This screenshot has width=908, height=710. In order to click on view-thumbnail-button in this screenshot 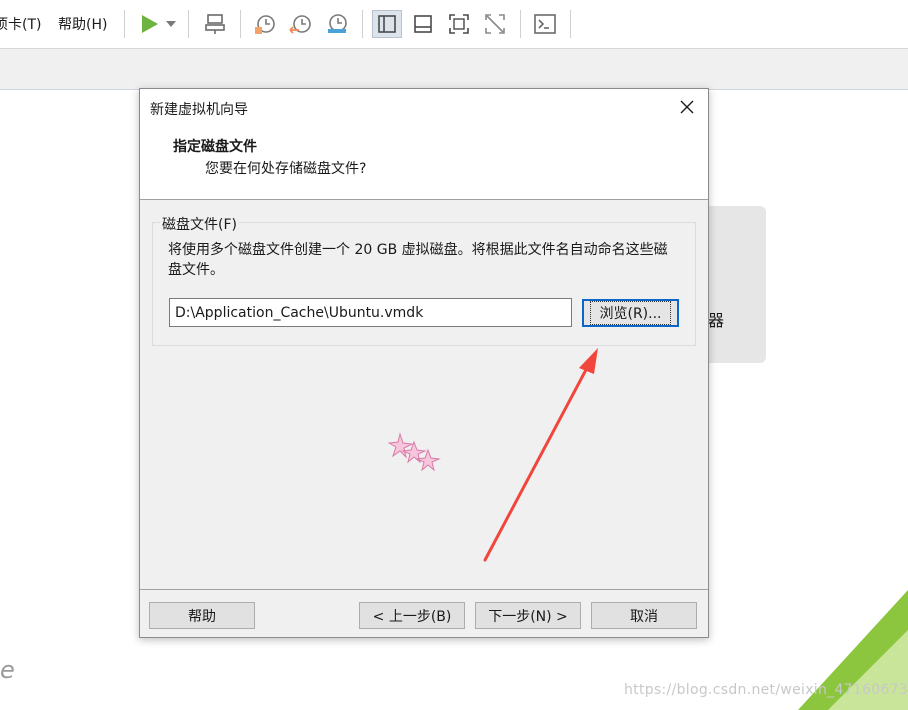, I will do `click(423, 24)`.